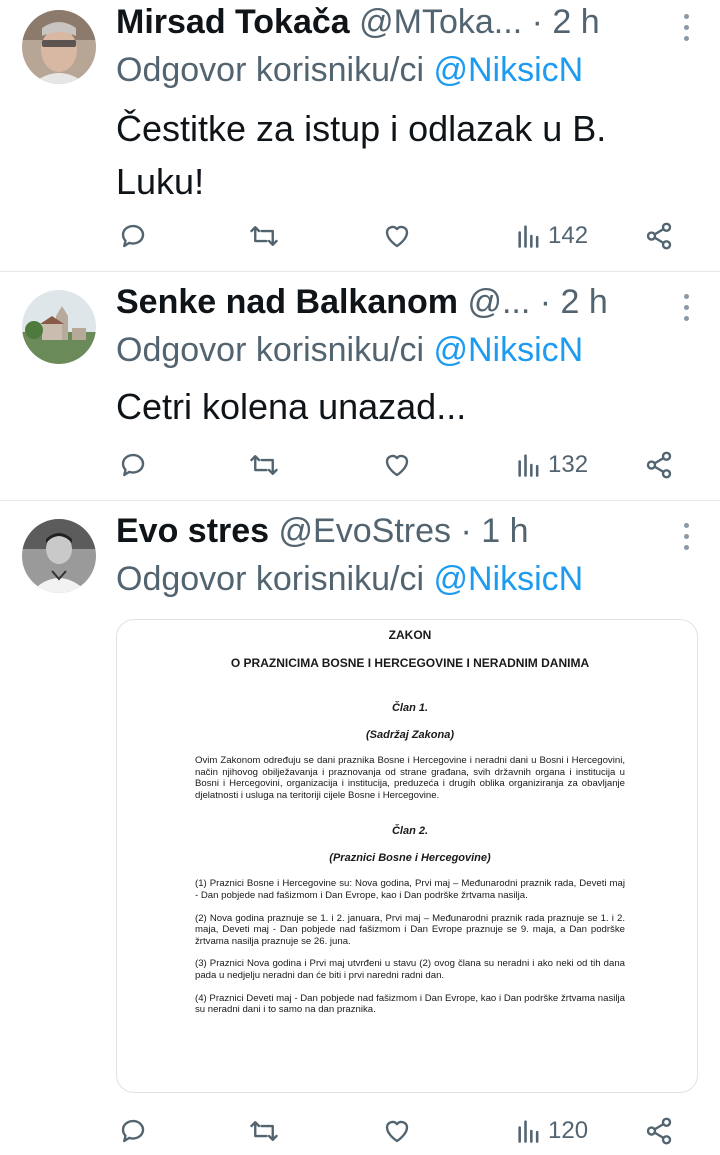  I want to click on article-1-subtitle: (Sadržaj Zakona), so click(410, 735).